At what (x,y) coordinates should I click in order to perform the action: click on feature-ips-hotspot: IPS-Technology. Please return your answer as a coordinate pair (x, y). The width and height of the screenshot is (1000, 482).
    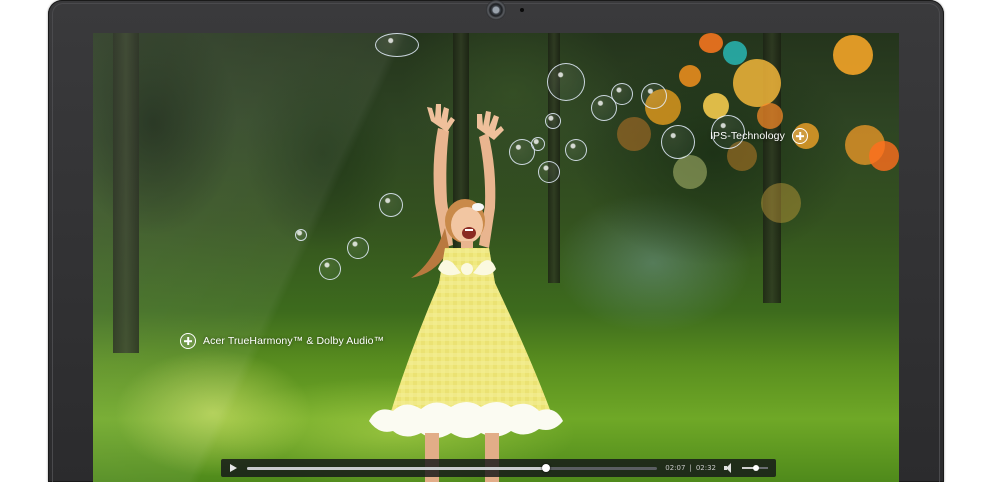
    Looking at the image, I should click on (759, 136).